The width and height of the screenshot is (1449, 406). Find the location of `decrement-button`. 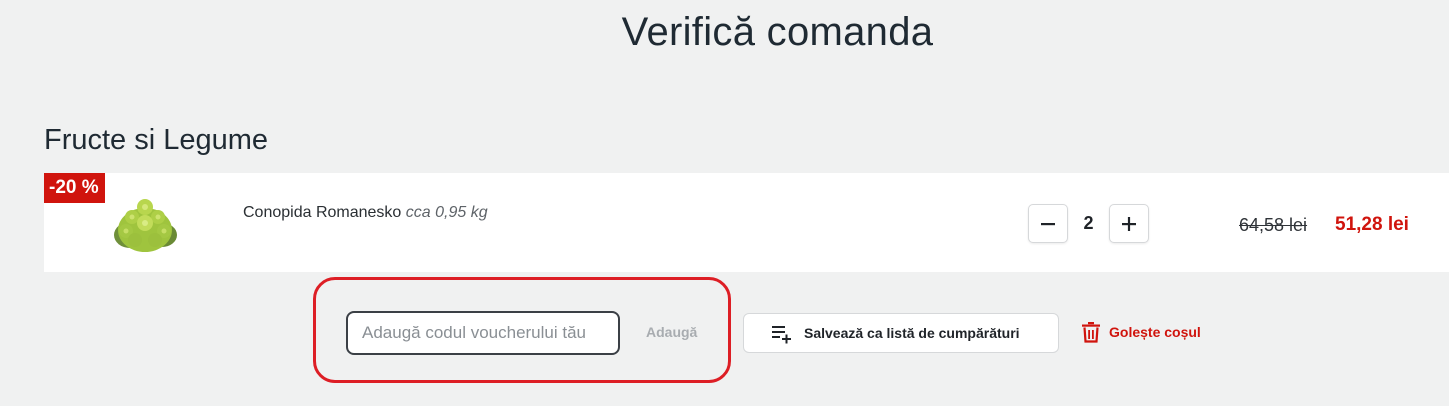

decrement-button is located at coordinates (1048, 223).